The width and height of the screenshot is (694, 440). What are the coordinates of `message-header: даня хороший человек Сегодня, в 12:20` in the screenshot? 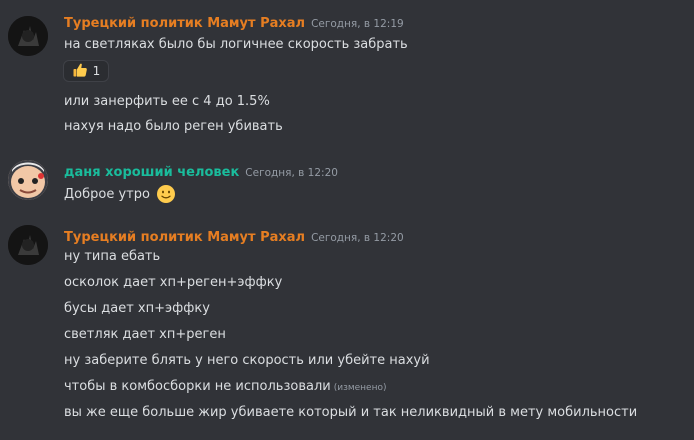 It's located at (201, 171).